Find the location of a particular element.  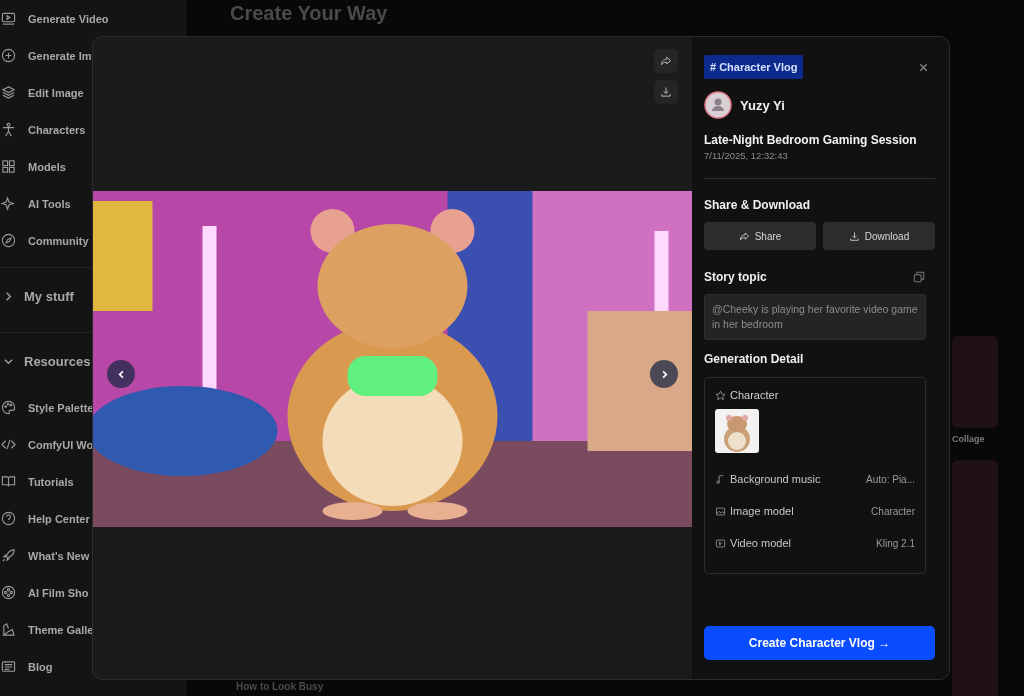

download-icon-button is located at coordinates (666, 92).